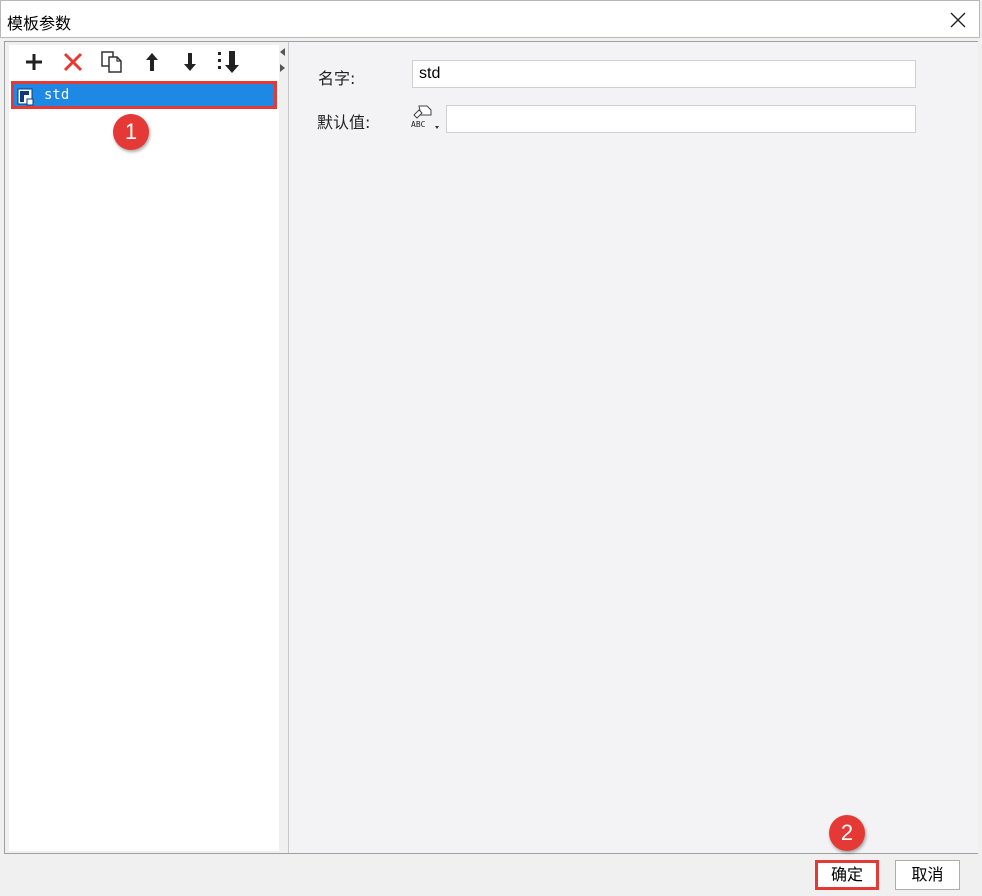 This screenshot has width=982, height=896. What do you see at coordinates (25, 97) in the screenshot?
I see `parameter-icon` at bounding box center [25, 97].